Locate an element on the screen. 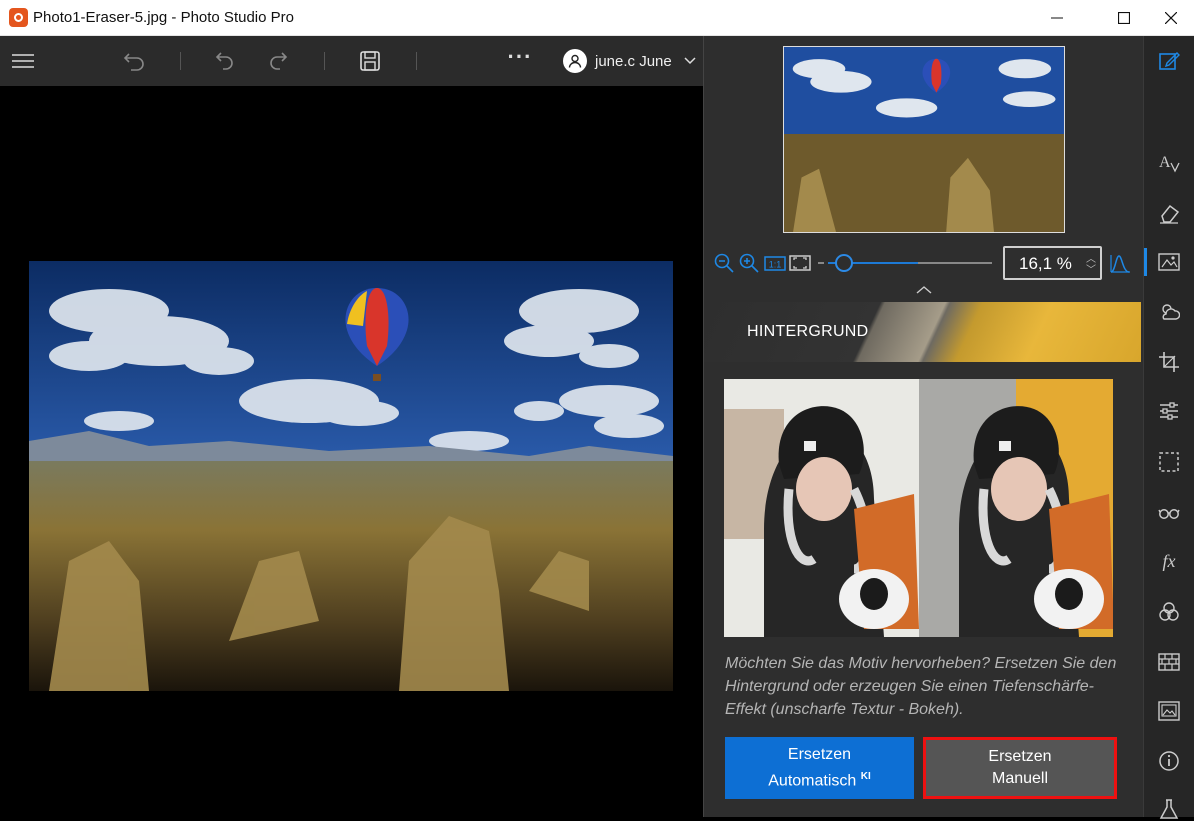  glasses-icon is located at coordinates (1169, 512).